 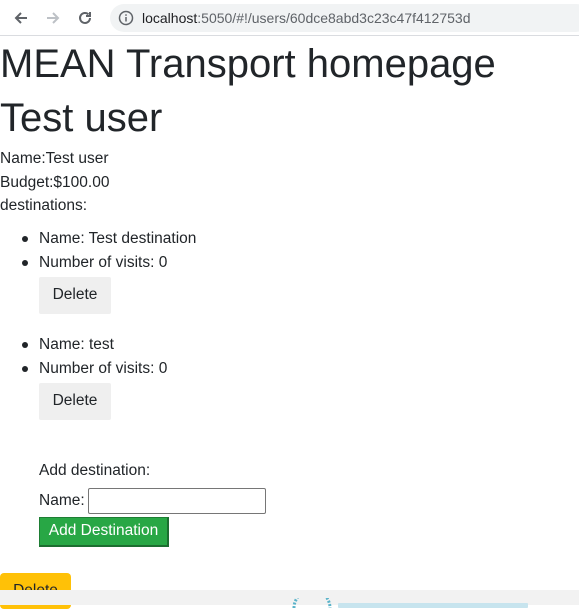 I want to click on url-path: :5050/#!/users/60dce8abd3c23c47f412753d, so click(x=334, y=18).